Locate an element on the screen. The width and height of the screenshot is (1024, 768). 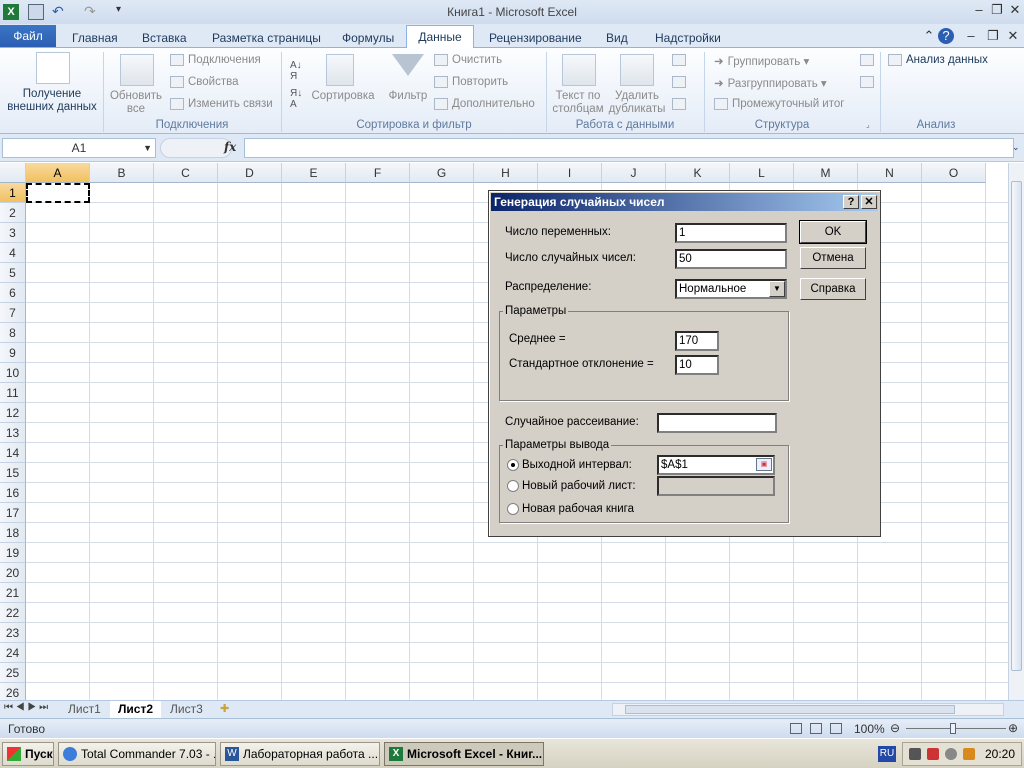
row-header: 26 is located at coordinates (13, 691).